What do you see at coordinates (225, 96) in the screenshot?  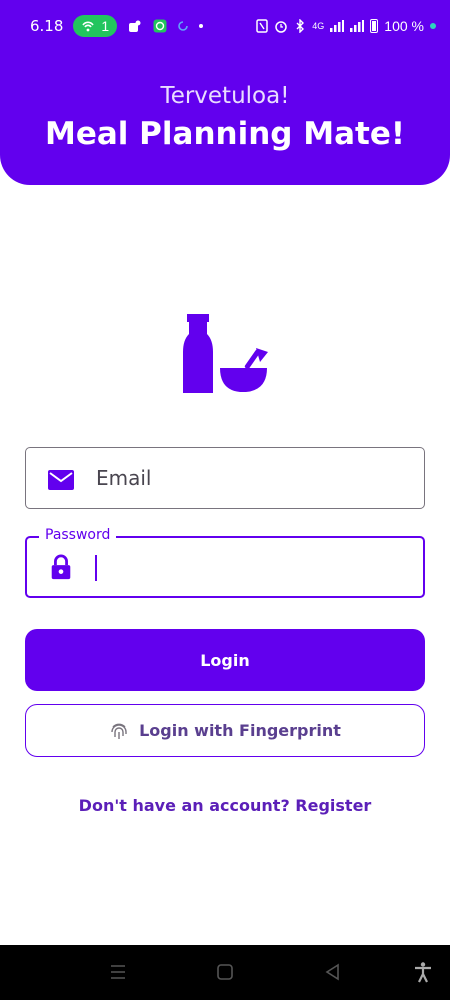 I see `welcome-text: Tervetuloa!` at bounding box center [225, 96].